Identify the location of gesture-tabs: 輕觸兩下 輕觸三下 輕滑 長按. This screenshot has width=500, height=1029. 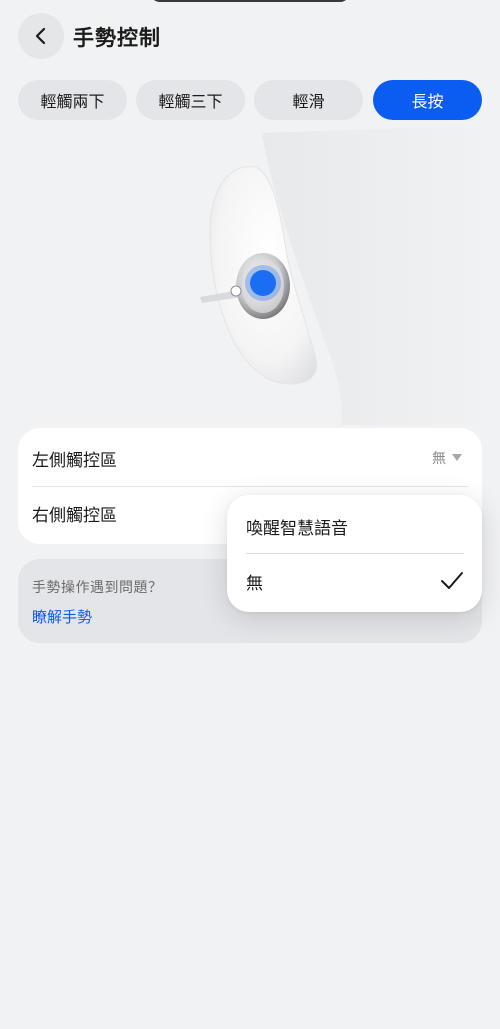
(250, 100).